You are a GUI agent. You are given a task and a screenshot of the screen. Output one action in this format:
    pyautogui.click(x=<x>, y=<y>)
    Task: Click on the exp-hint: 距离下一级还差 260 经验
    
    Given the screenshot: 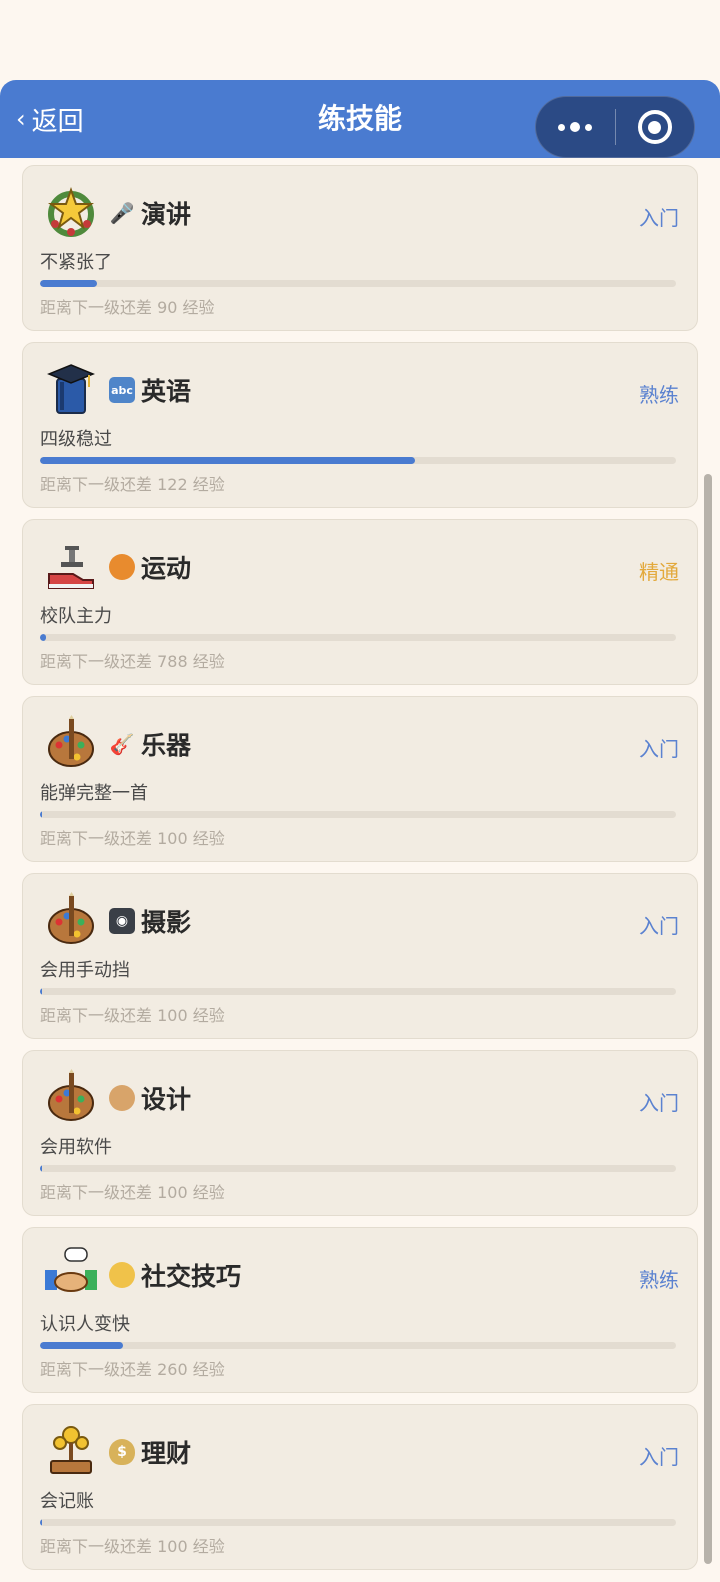 What is the action you would take?
    pyautogui.click(x=132, y=1369)
    